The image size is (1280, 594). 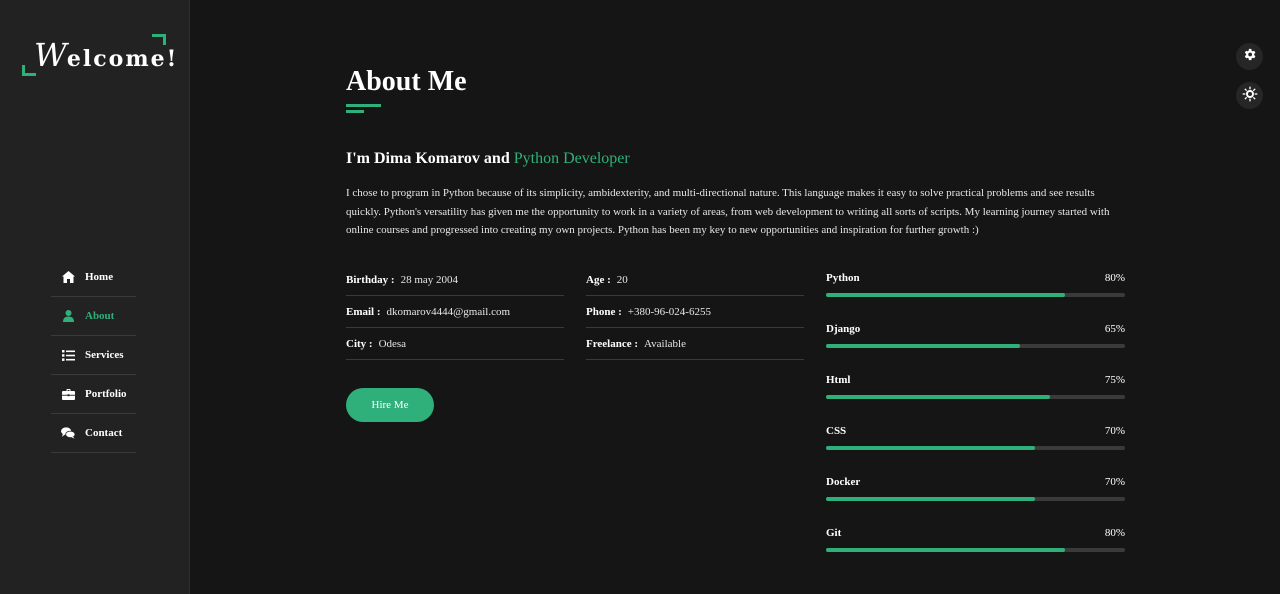 I want to click on nav-item-home: Home, so click(x=93, y=277).